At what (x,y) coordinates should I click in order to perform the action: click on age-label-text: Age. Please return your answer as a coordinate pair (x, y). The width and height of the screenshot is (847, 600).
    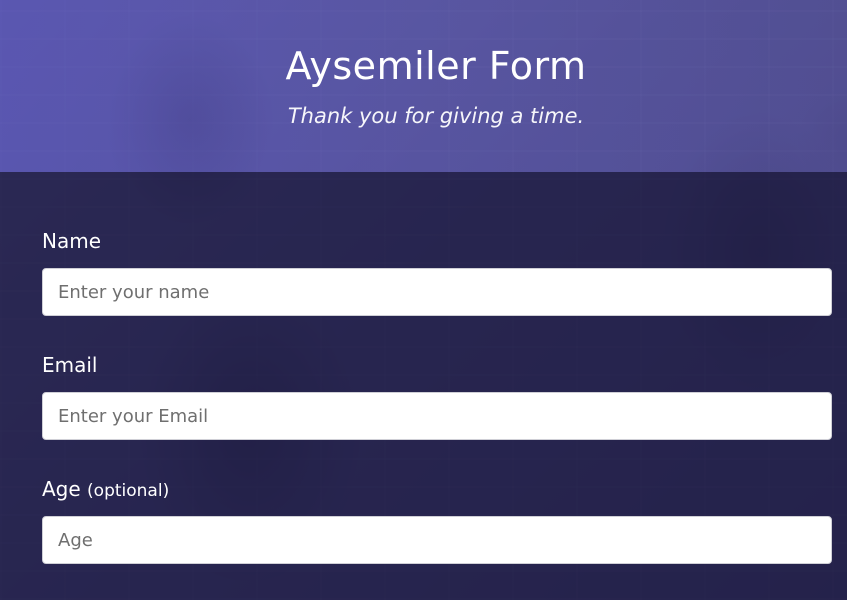
    Looking at the image, I should click on (61, 489).